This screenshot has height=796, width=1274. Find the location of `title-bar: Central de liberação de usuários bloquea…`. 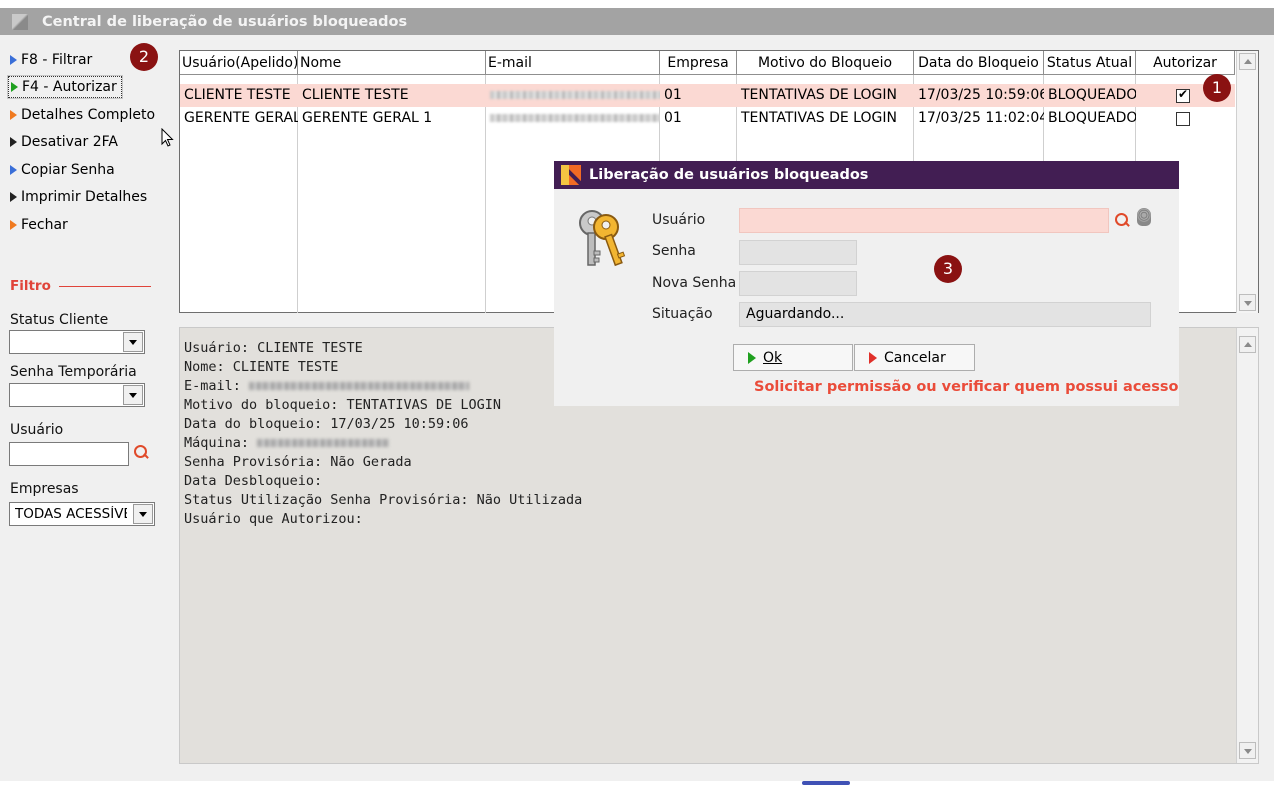

title-bar: Central de liberação de usuários bloquea… is located at coordinates (637, 21).